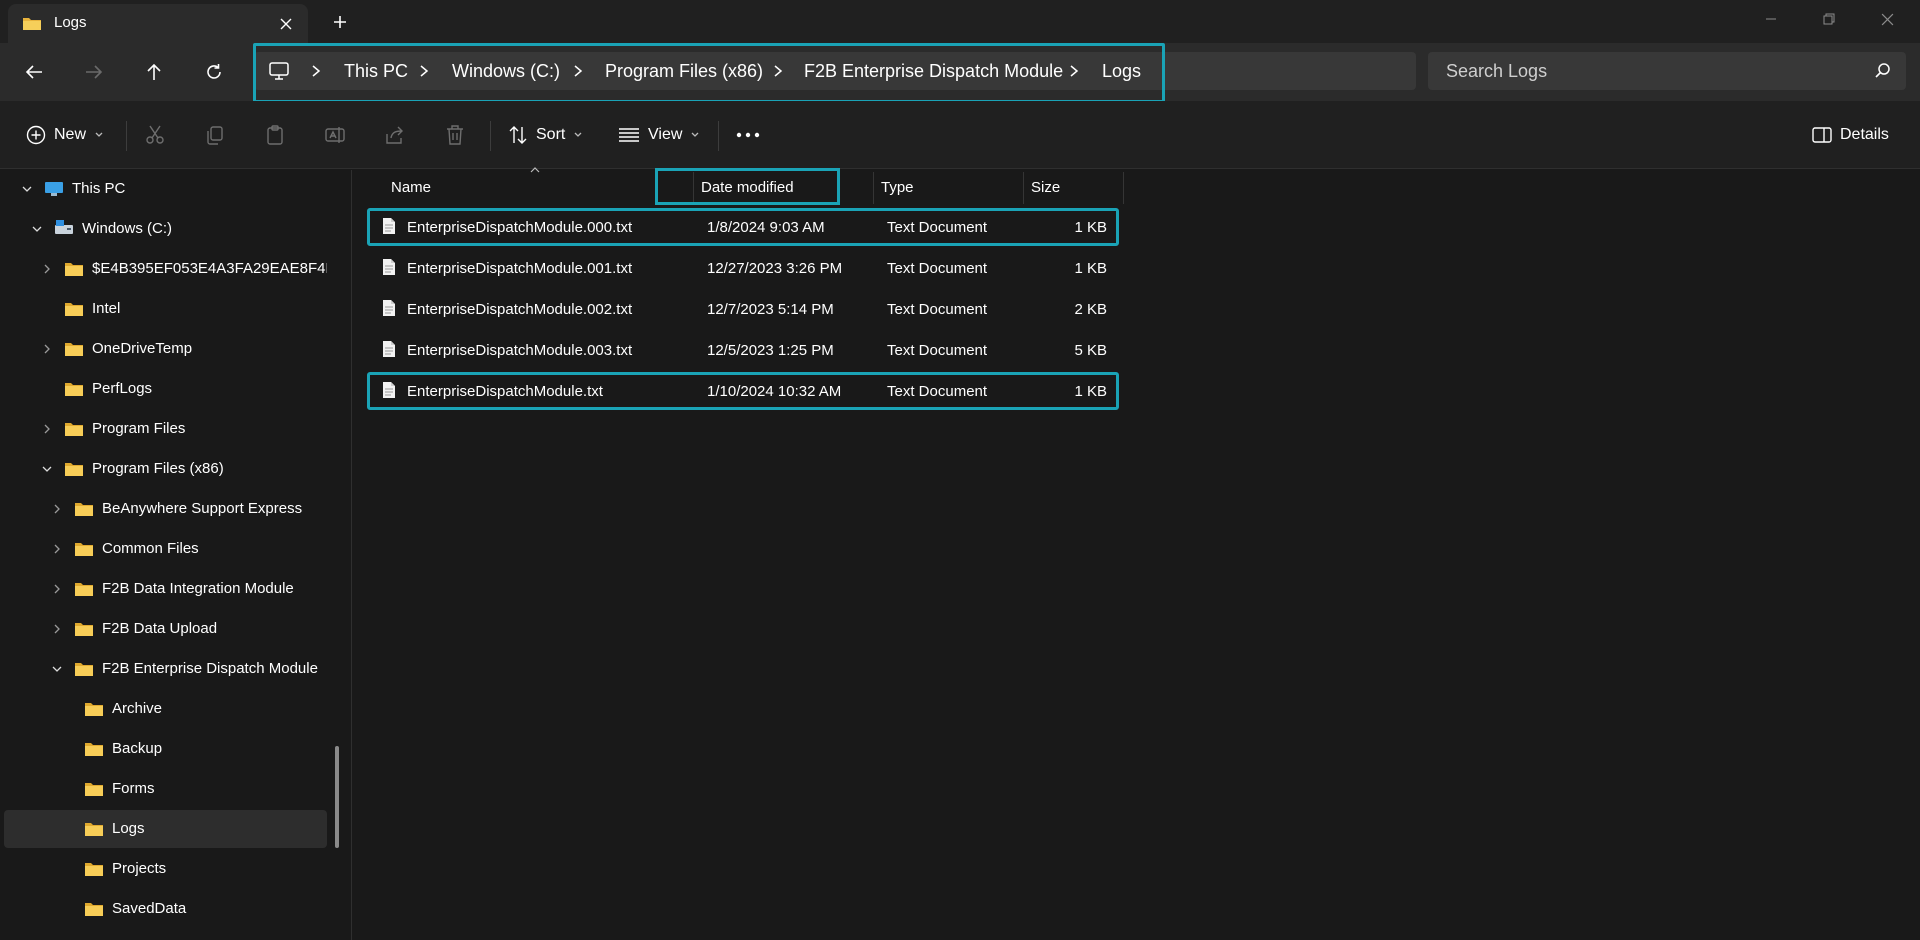 The image size is (1920, 940). What do you see at coordinates (165, 349) in the screenshot?
I see `sidebar-item-onedrivetemp: OneDriveTemp` at bounding box center [165, 349].